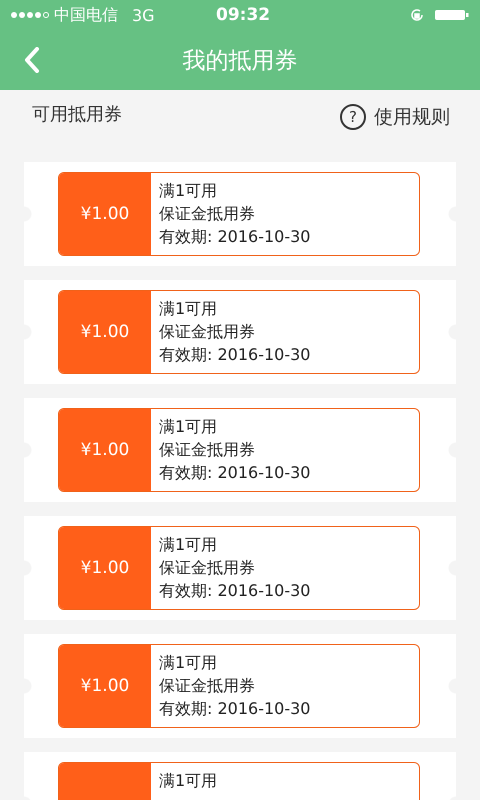 Image resolution: width=480 pixels, height=800 pixels. I want to click on rotation-lock-icon, so click(417, 15).